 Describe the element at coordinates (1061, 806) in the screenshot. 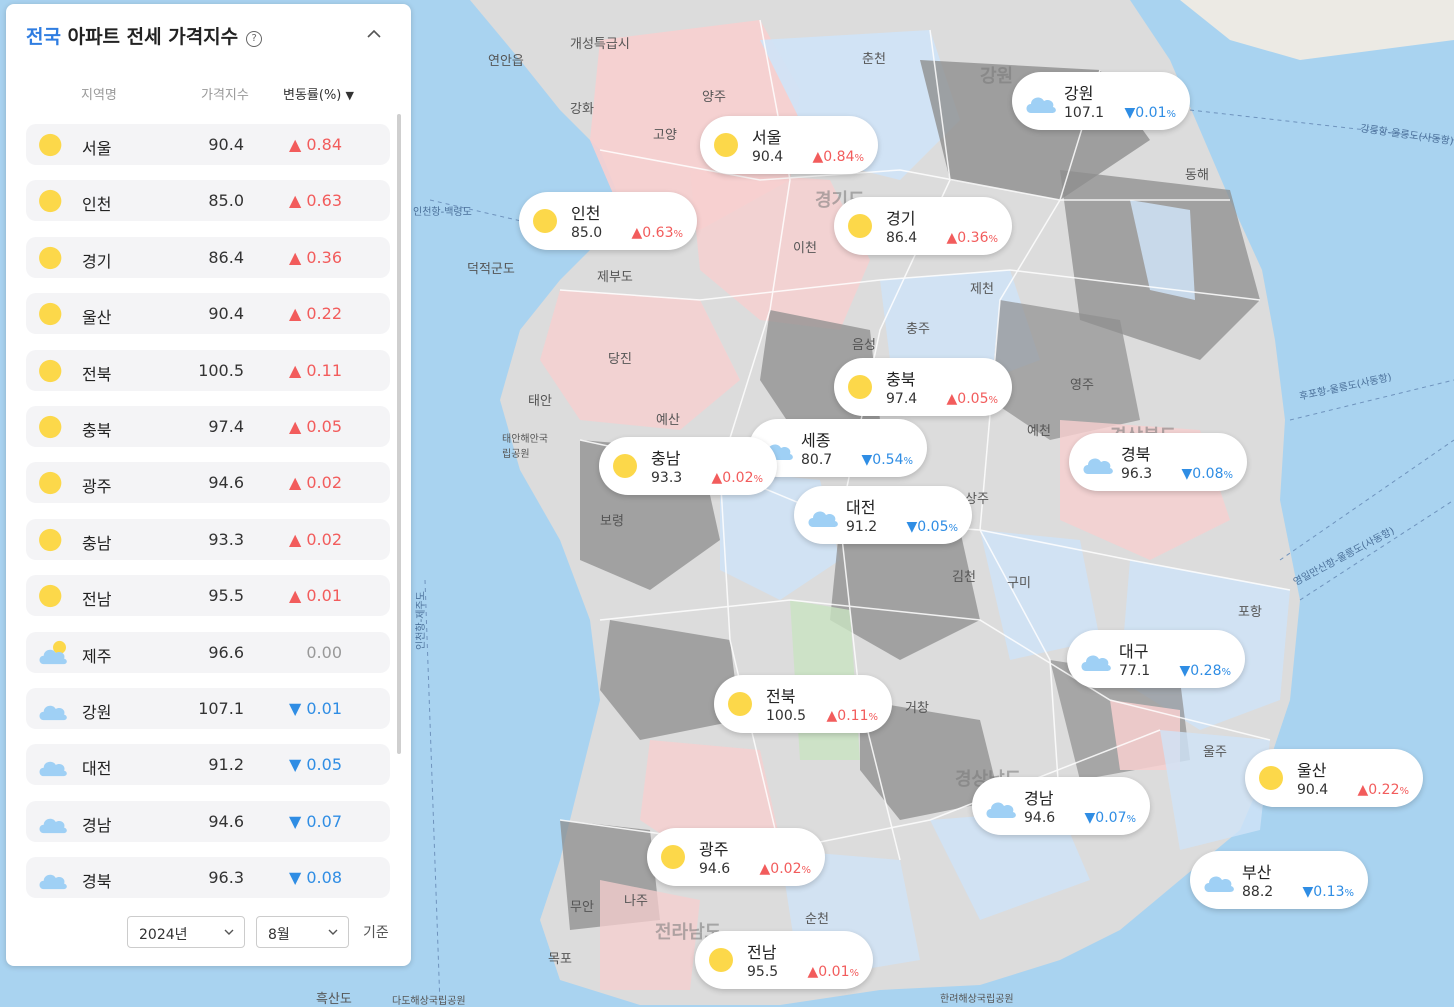

I see `region-callout: 경남 94.6 ▼0.07%` at that location.